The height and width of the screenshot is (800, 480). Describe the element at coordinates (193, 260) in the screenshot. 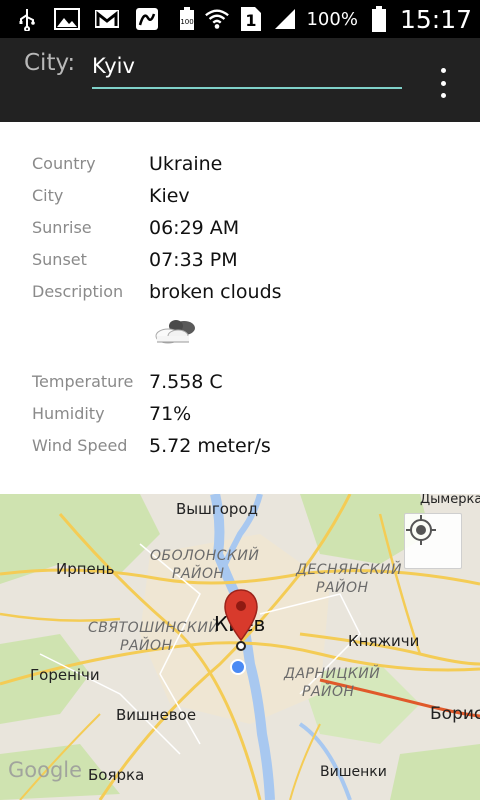

I see `info-value: 07:33 PM` at that location.